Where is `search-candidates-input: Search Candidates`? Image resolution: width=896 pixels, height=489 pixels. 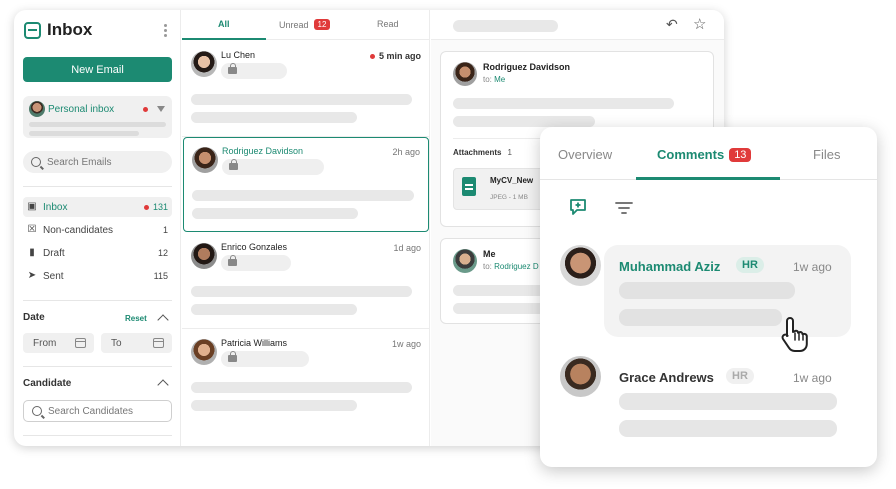
search-candidates-input: Search Candidates is located at coordinates (97, 411).